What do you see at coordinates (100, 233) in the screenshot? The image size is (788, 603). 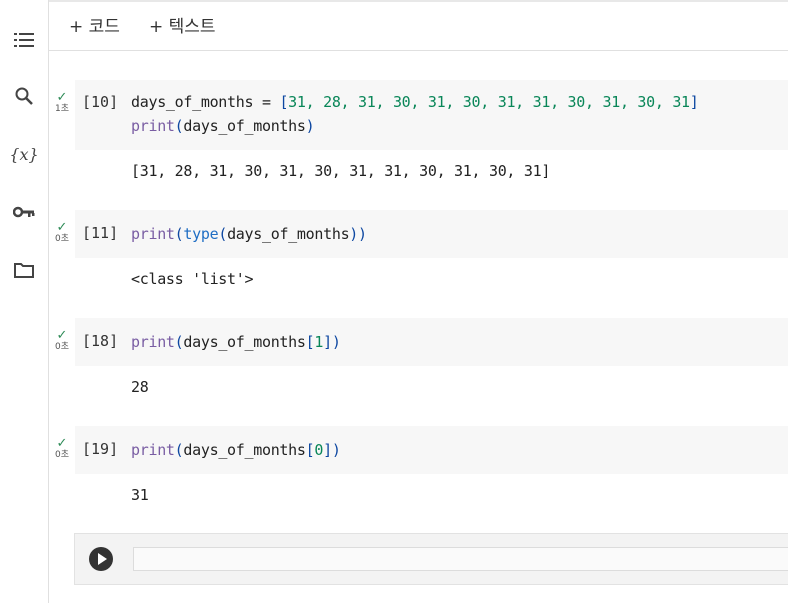 I see `execution-count: [11]` at bounding box center [100, 233].